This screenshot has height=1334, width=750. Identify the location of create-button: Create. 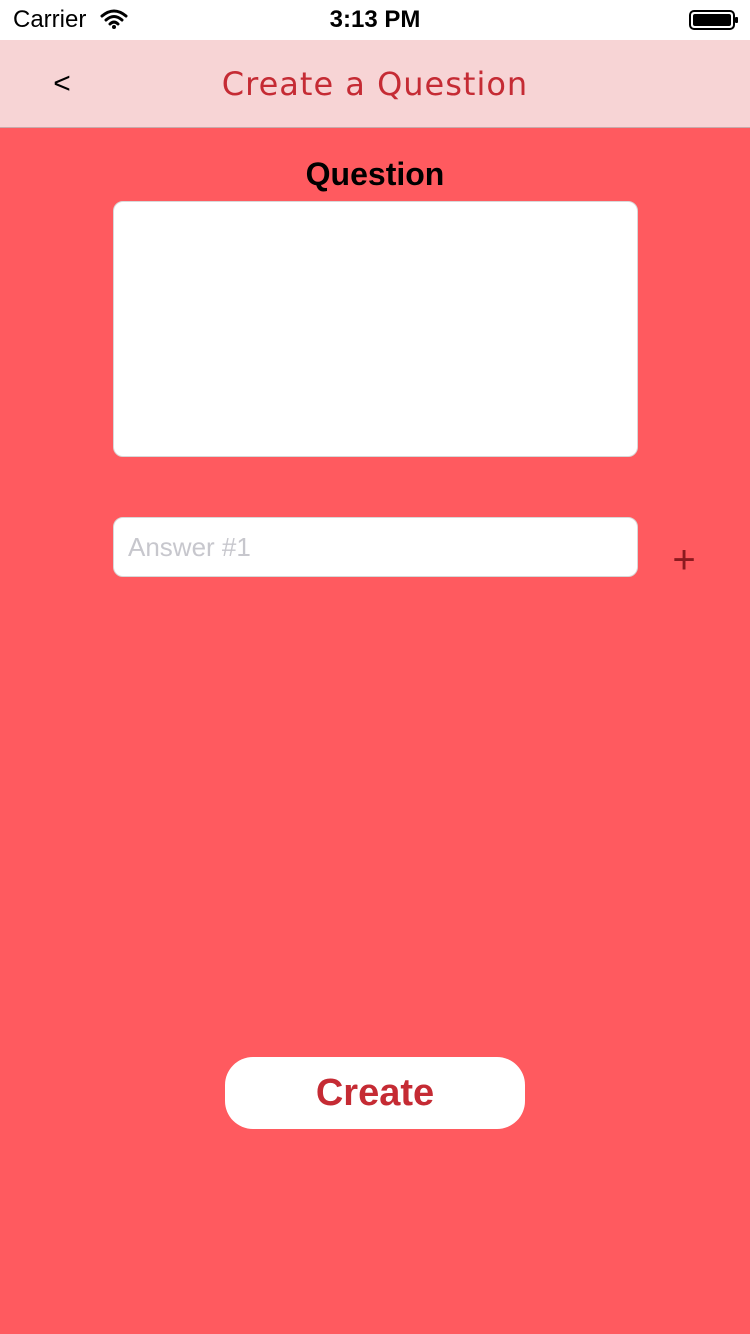
(375, 1093).